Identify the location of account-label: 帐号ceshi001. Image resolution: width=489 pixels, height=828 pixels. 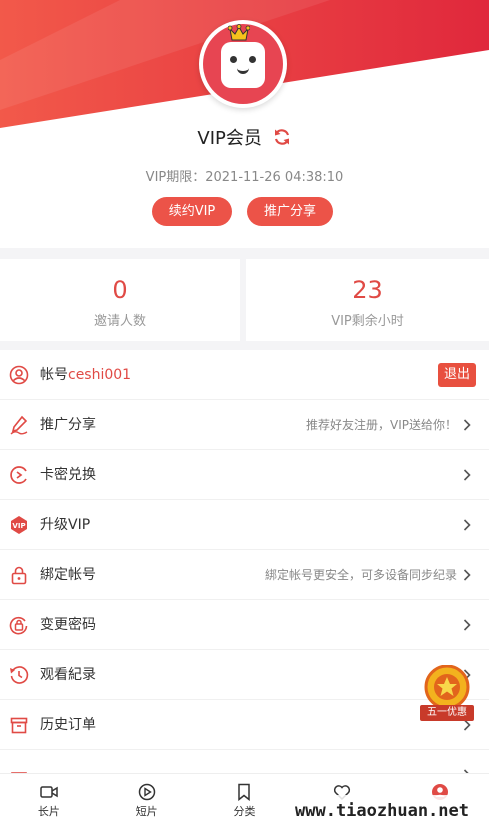
(85, 375).